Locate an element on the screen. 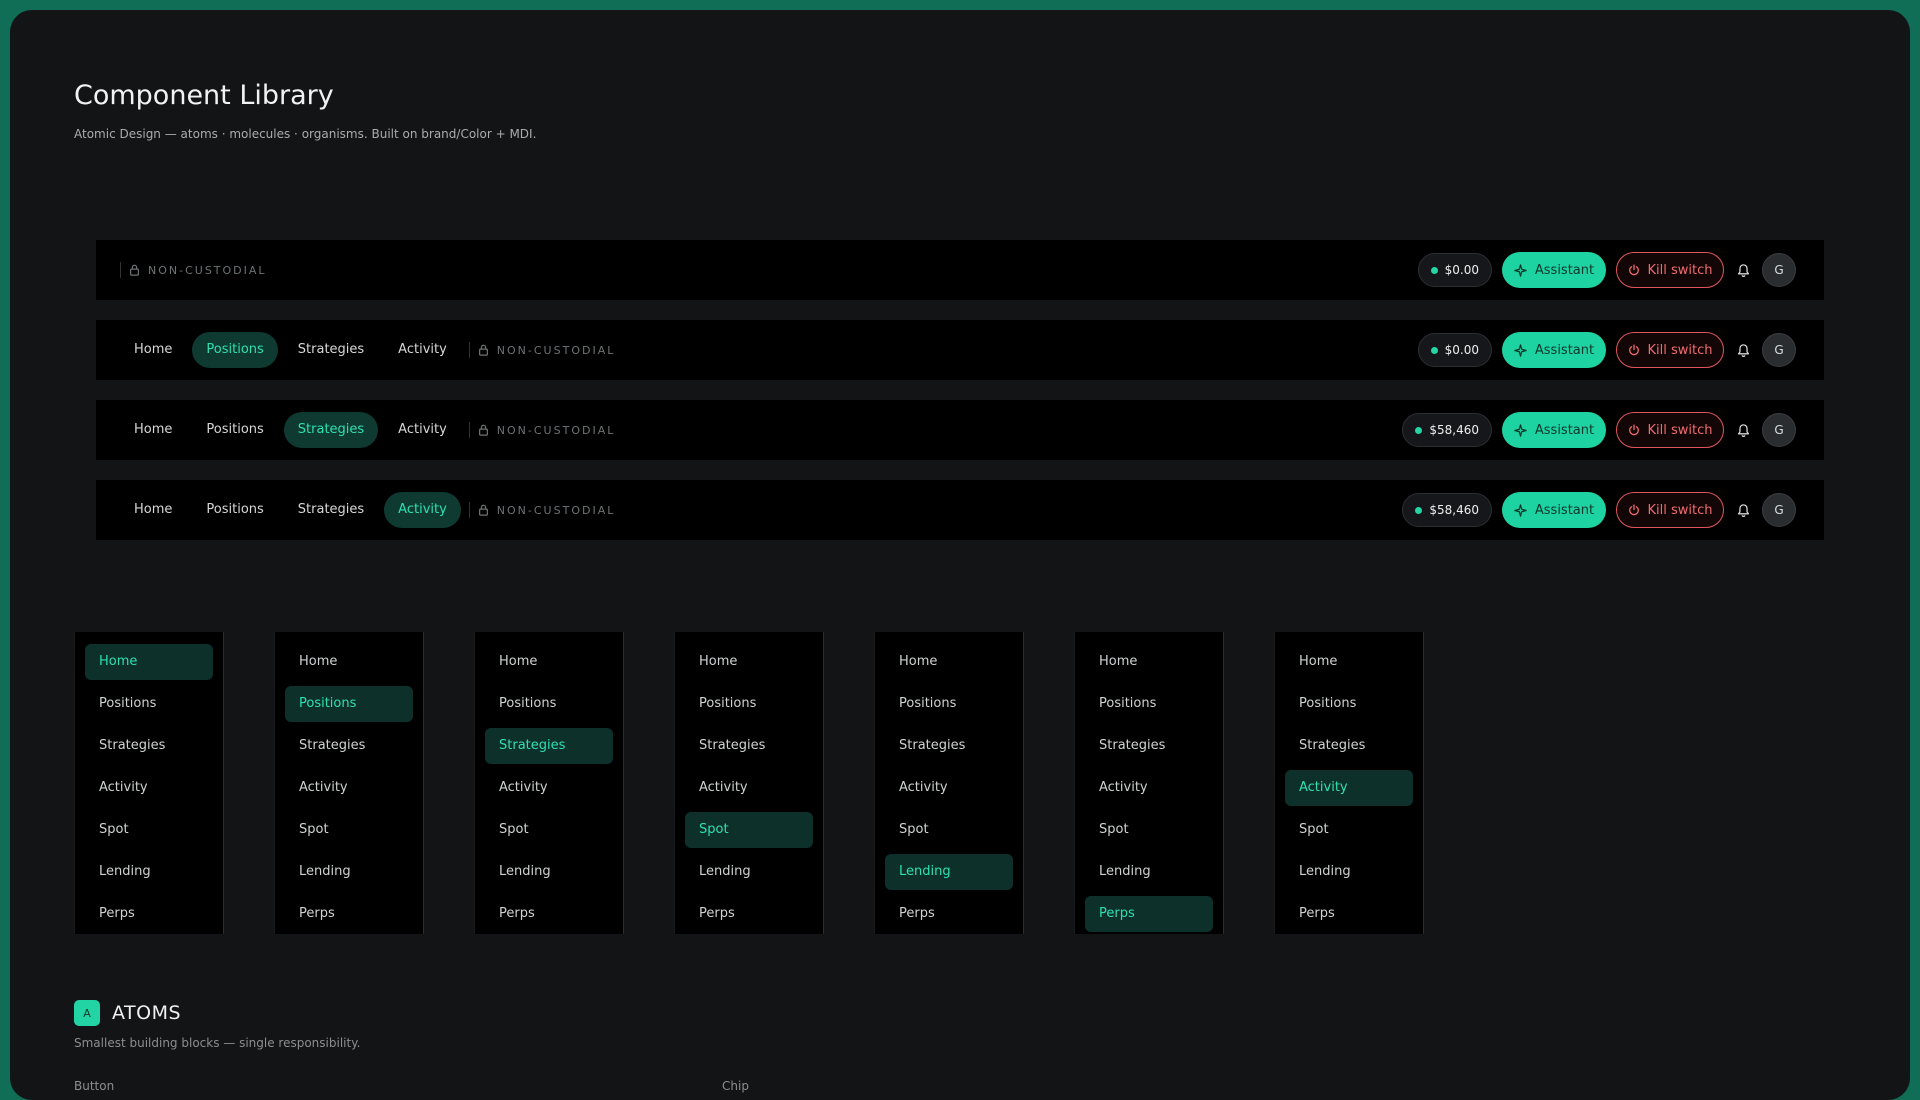  non-custodial-text: NON-CUSTODIAL is located at coordinates (207, 270).